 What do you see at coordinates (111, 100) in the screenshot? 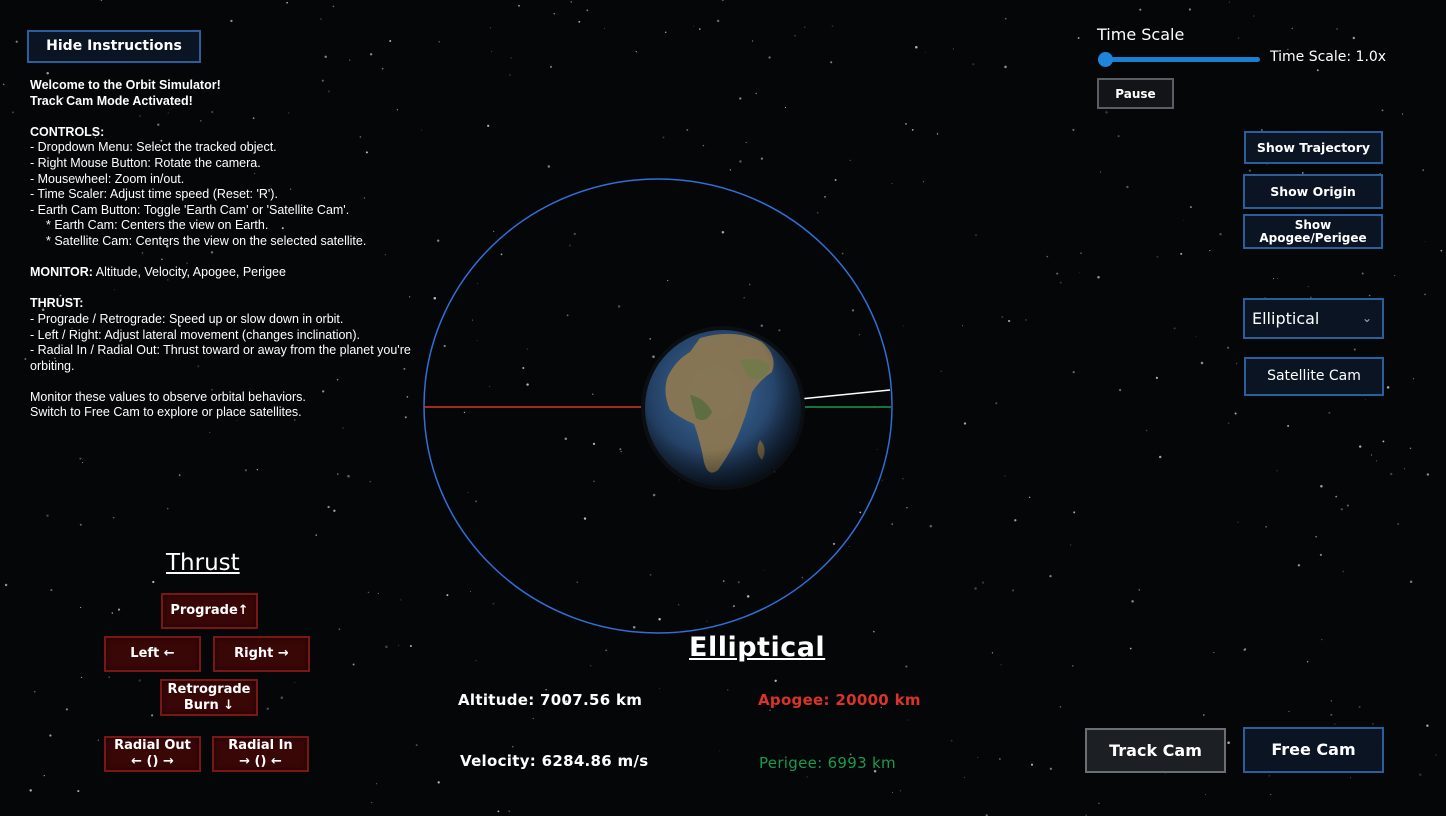
I see `mode-text: Track Cam Mode Activated!` at bounding box center [111, 100].